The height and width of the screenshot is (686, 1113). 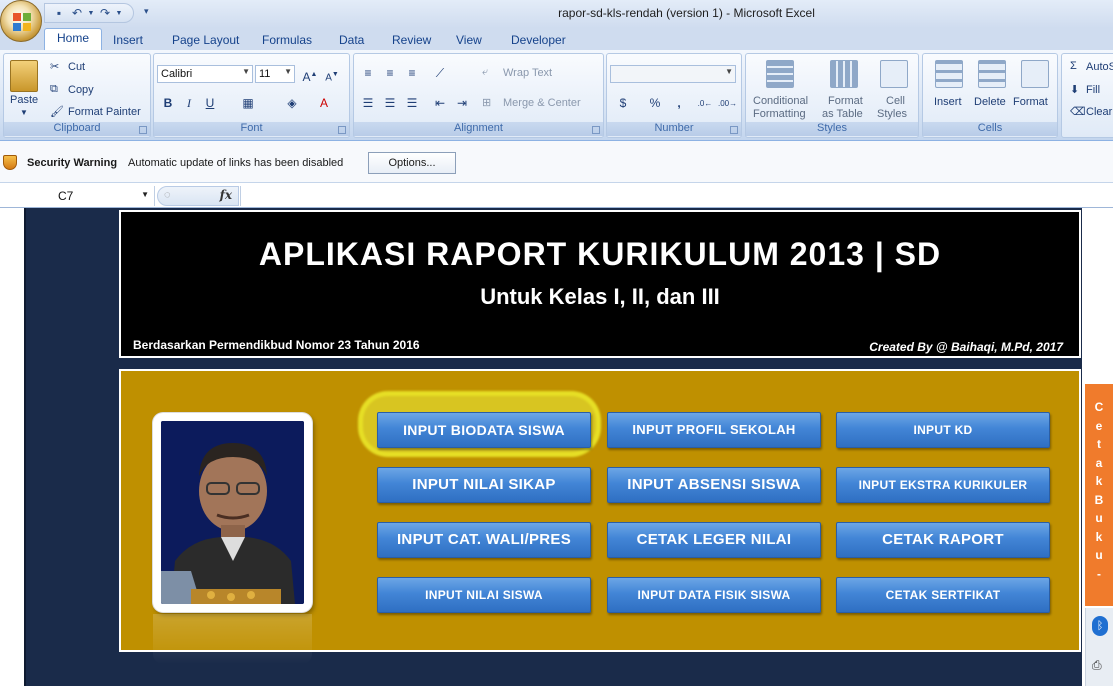 What do you see at coordinates (81, 90) in the screenshot?
I see `copy-button: Copy` at bounding box center [81, 90].